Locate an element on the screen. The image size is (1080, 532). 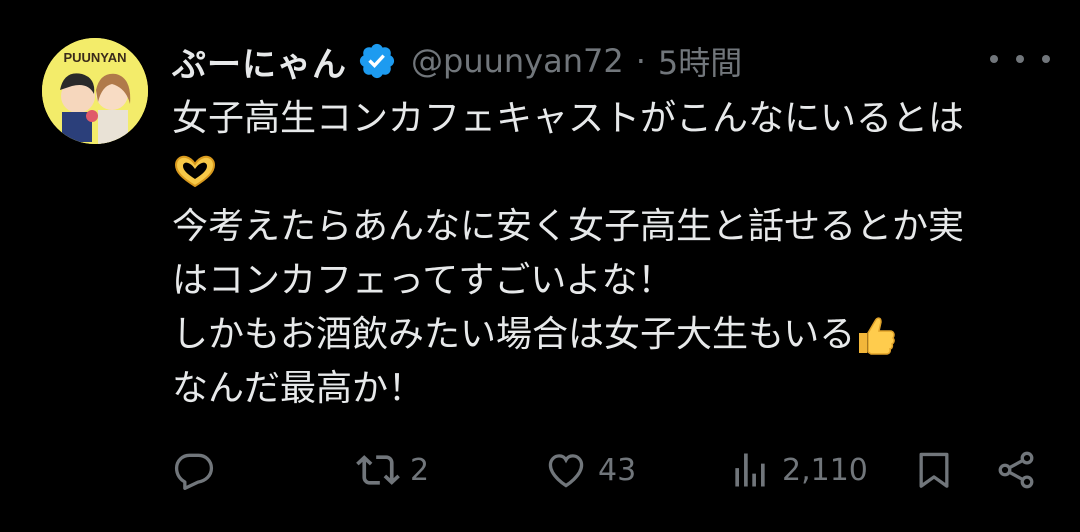
reply-button is located at coordinates (194, 470).